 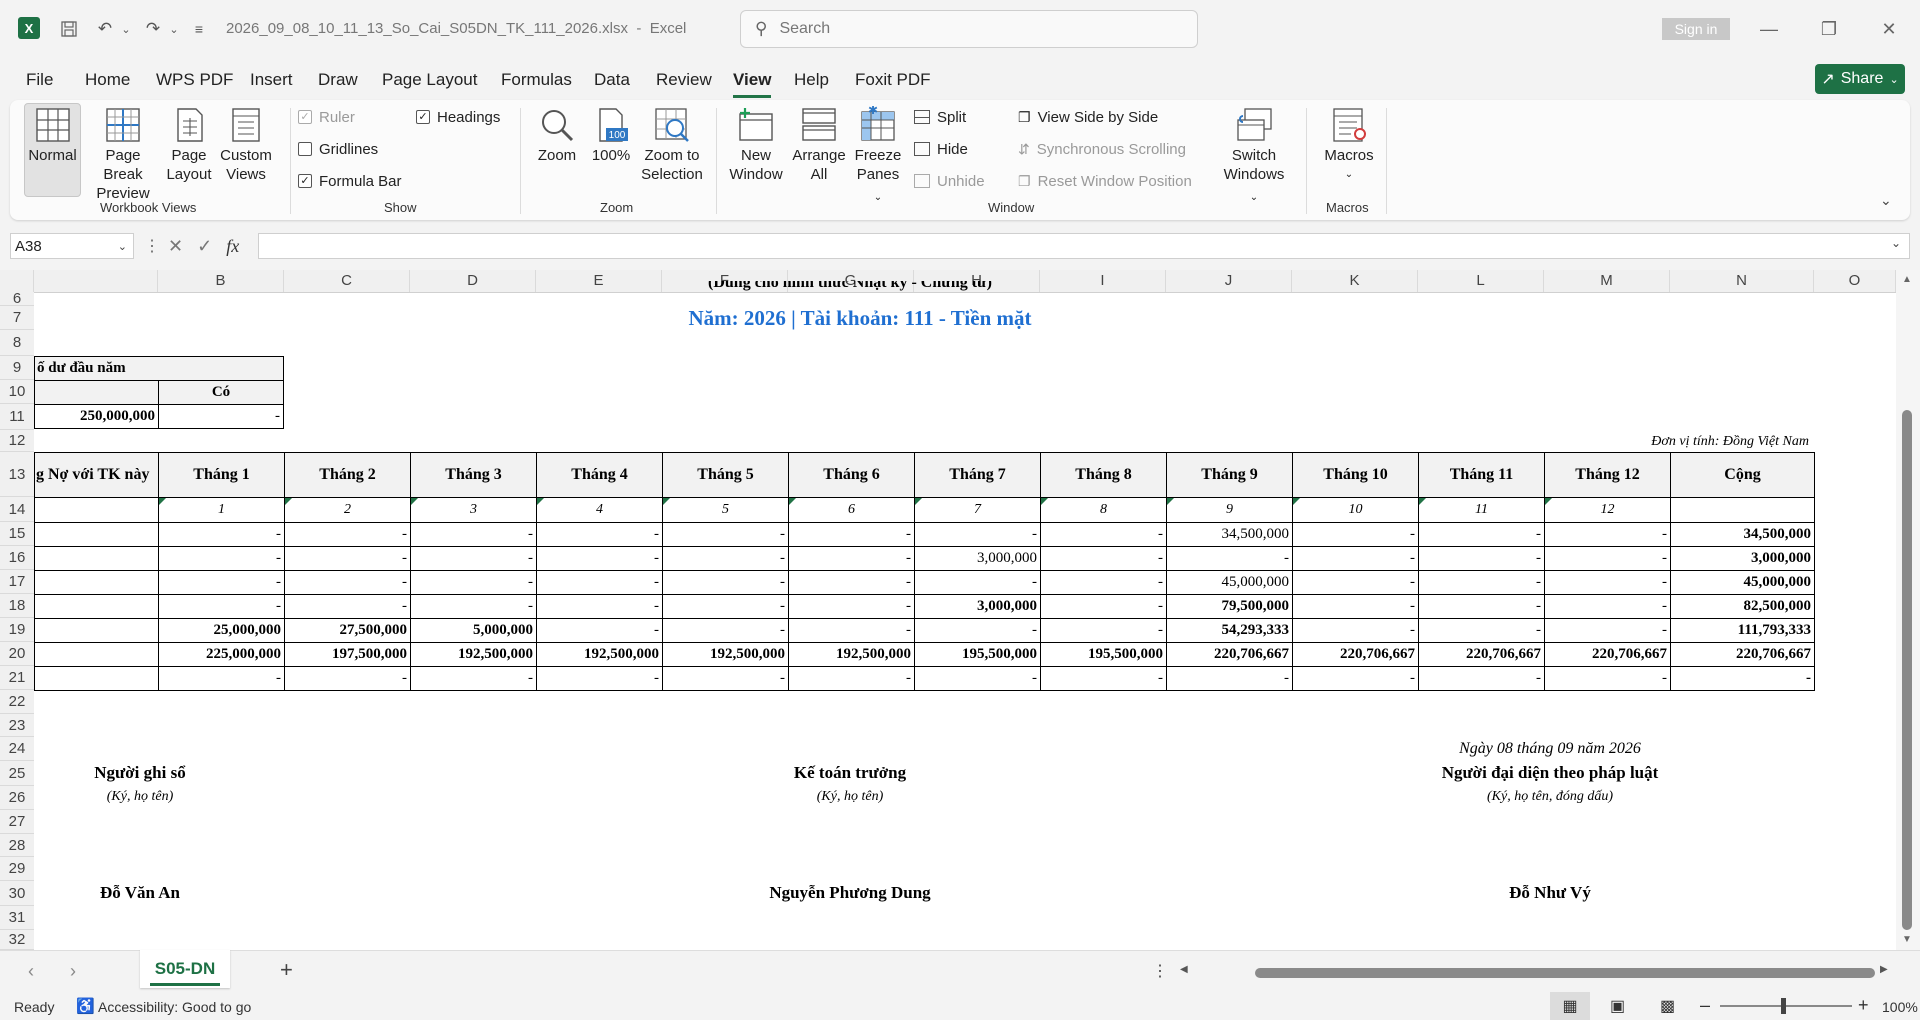 What do you see at coordinates (1829, 29) in the screenshot?
I see `restore-icon: ❐` at bounding box center [1829, 29].